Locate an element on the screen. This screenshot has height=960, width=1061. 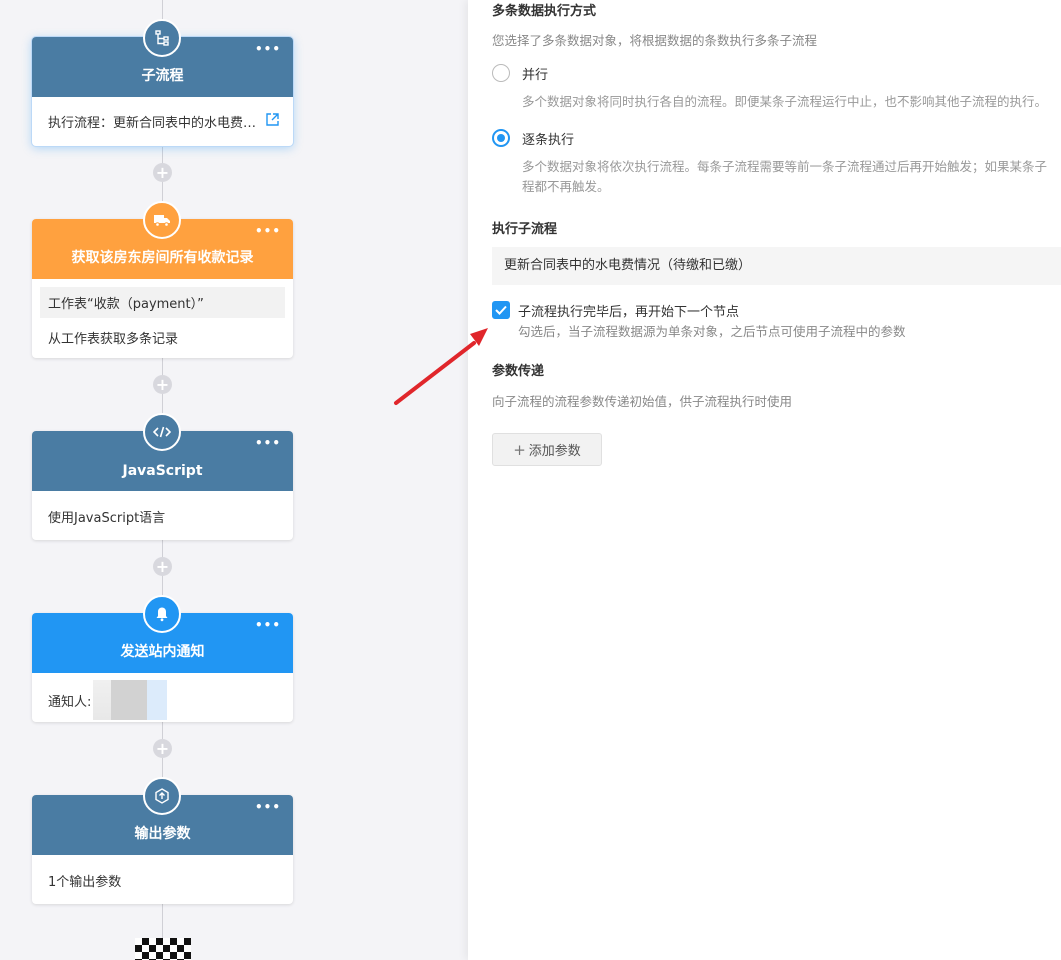
recipients-label: 通知人: is located at coordinates (70, 702).